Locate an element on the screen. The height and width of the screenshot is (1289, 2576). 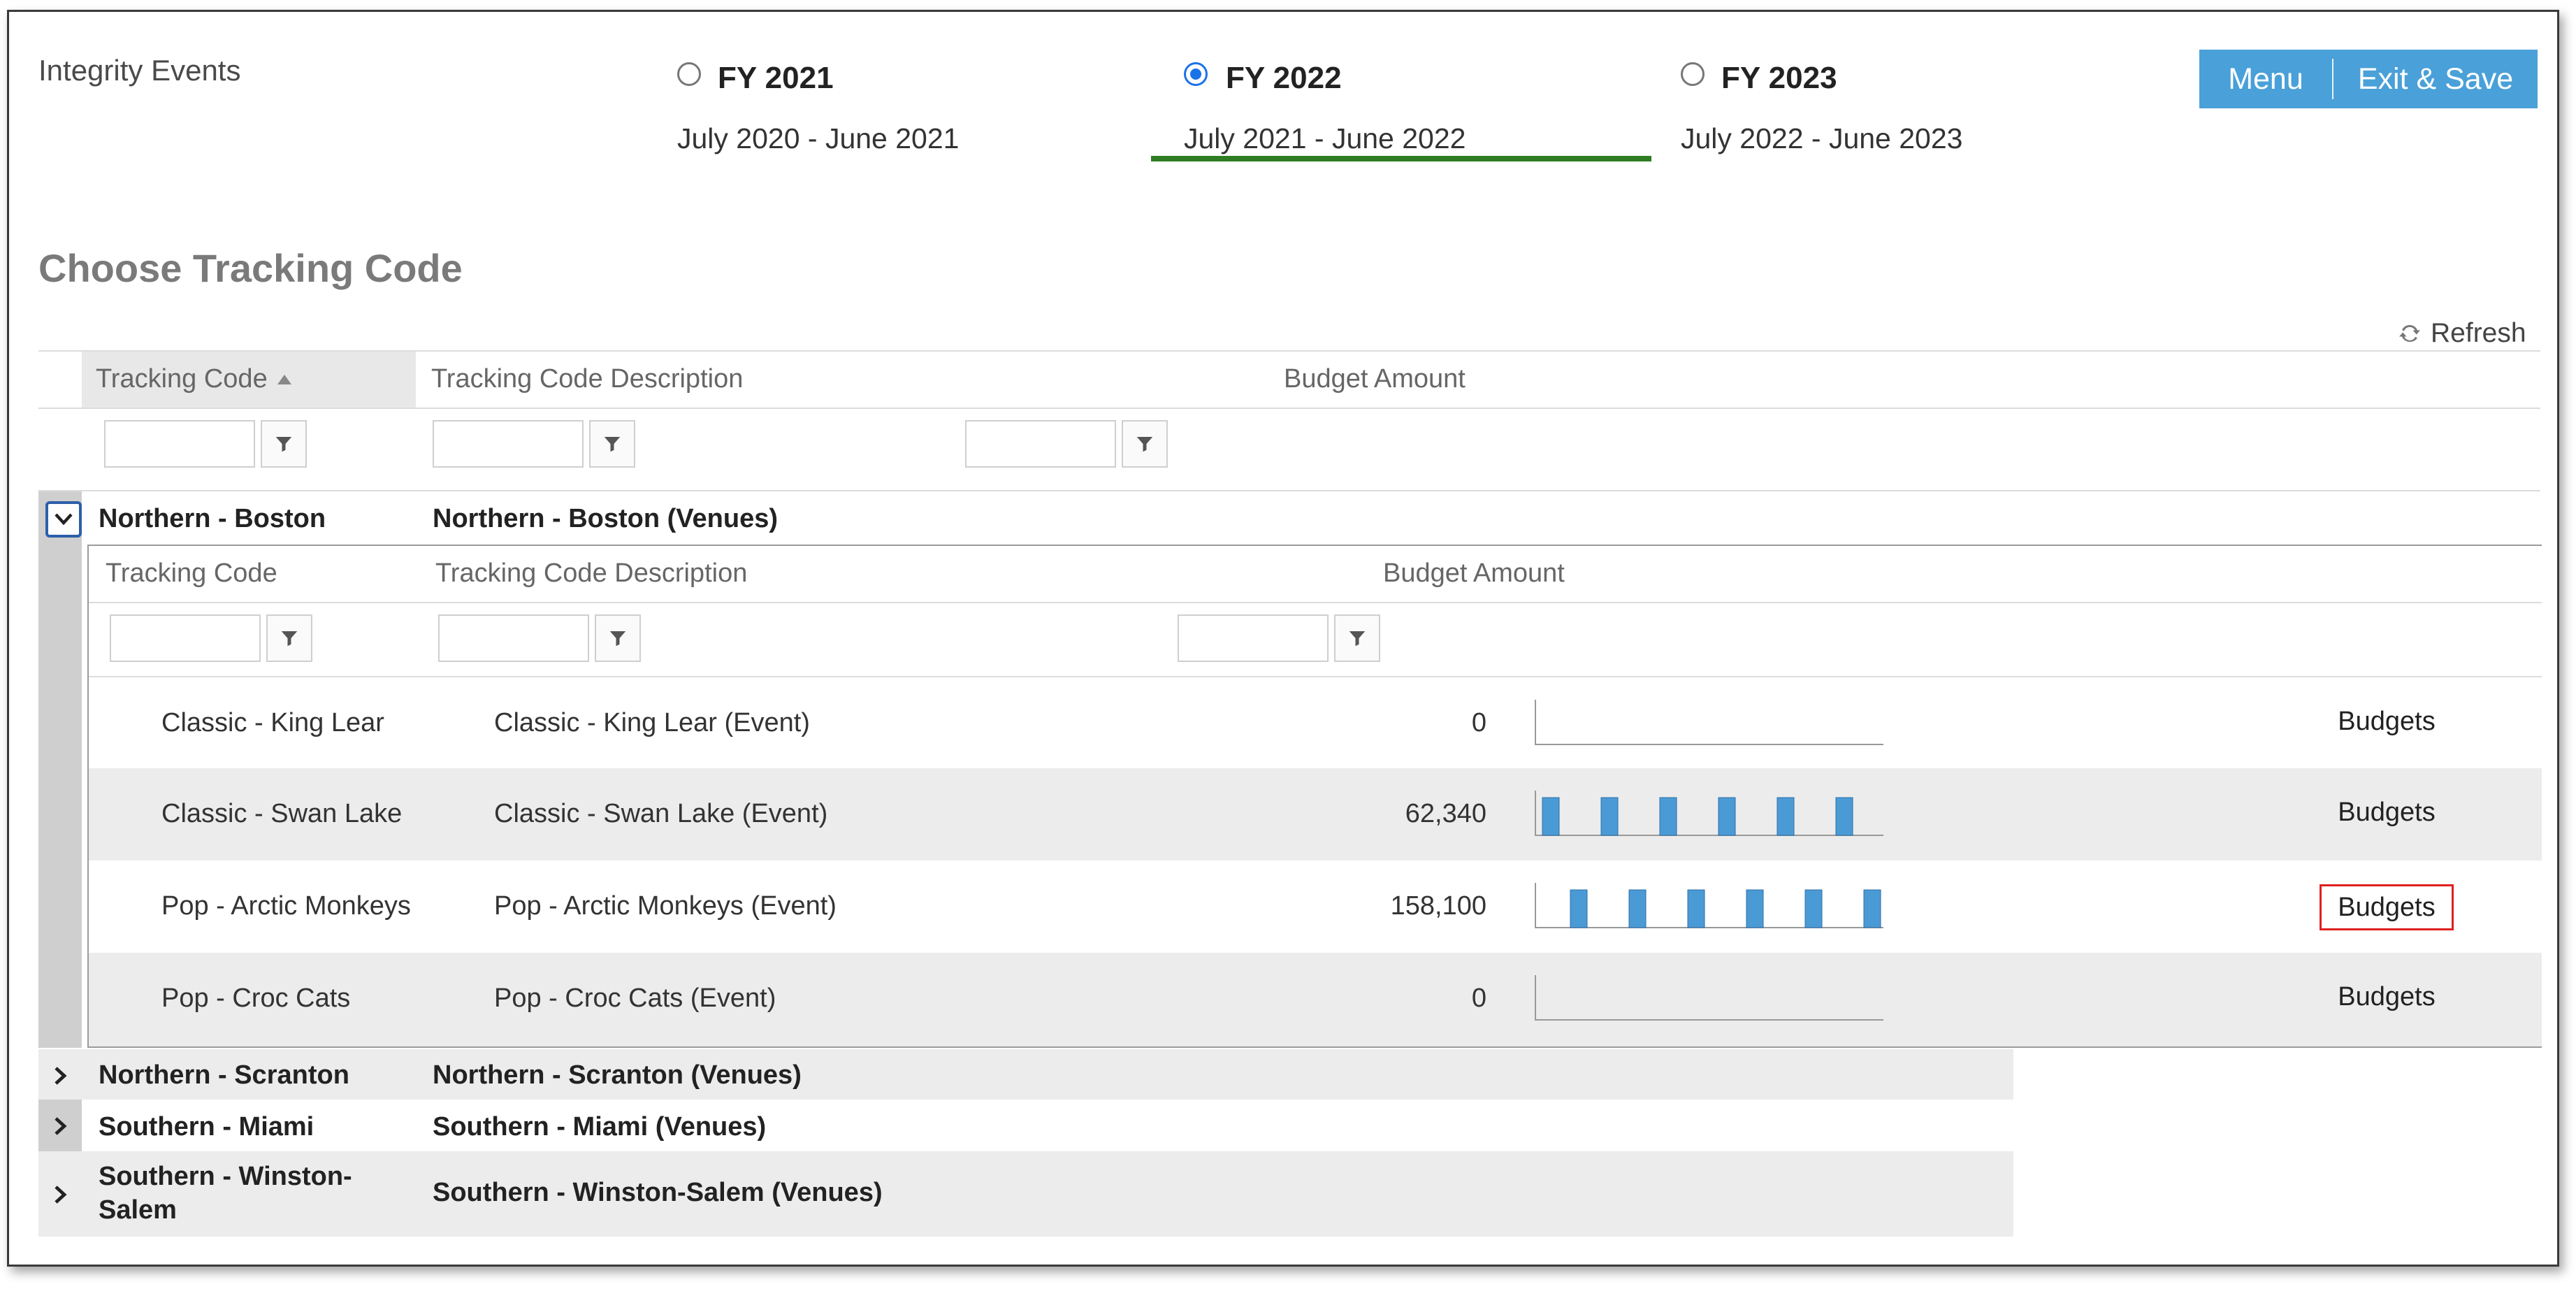
filter-description-input is located at coordinates (509, 444).